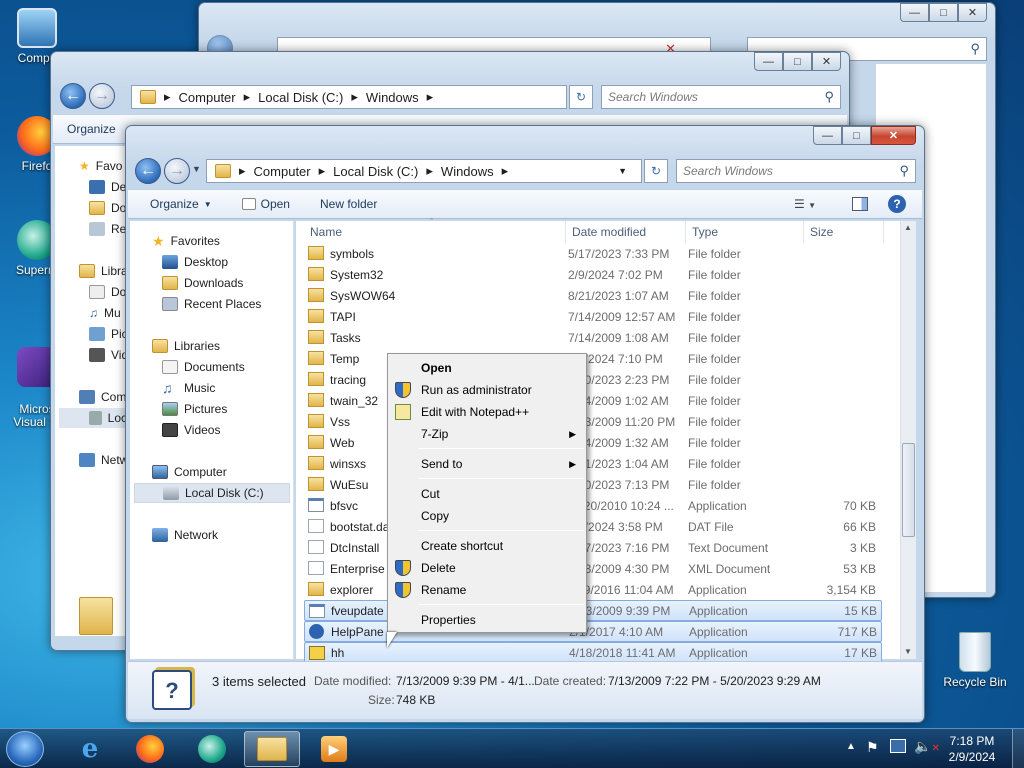  Describe the element at coordinates (349, 97) in the screenshot. I see `address-bar: ▸ Computer ▸ Local Disk (C:) ▸ Windows ▸` at that location.